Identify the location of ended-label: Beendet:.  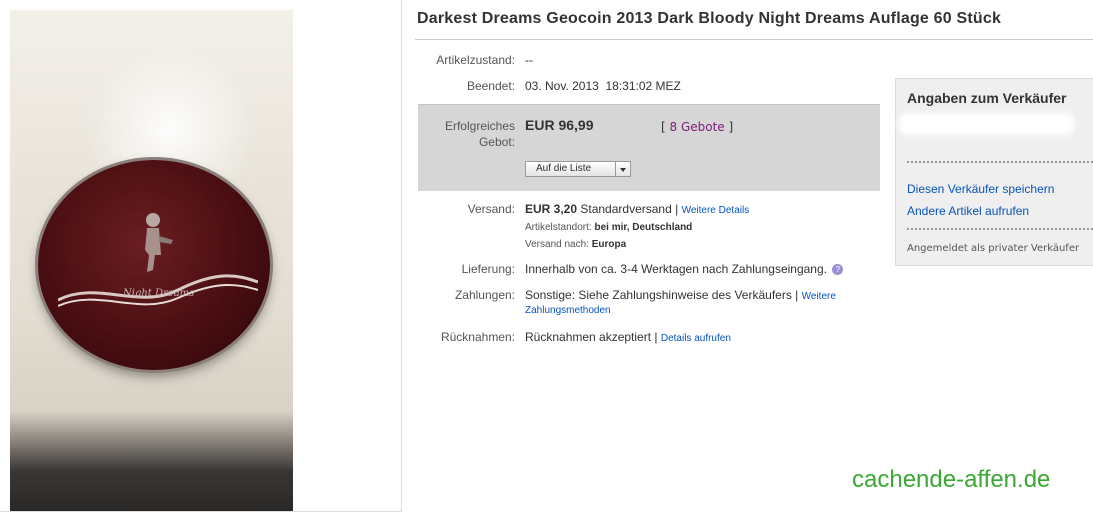
(490, 86).